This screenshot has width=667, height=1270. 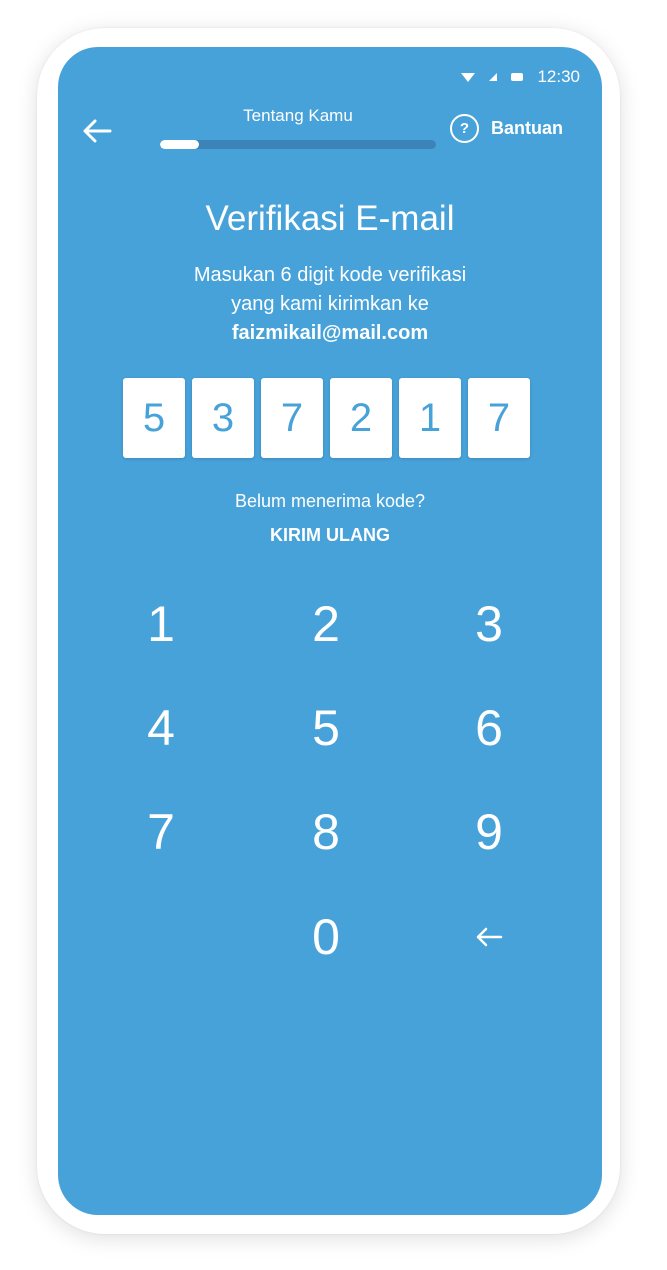 I want to click on key-5: 5, so click(x=326, y=728).